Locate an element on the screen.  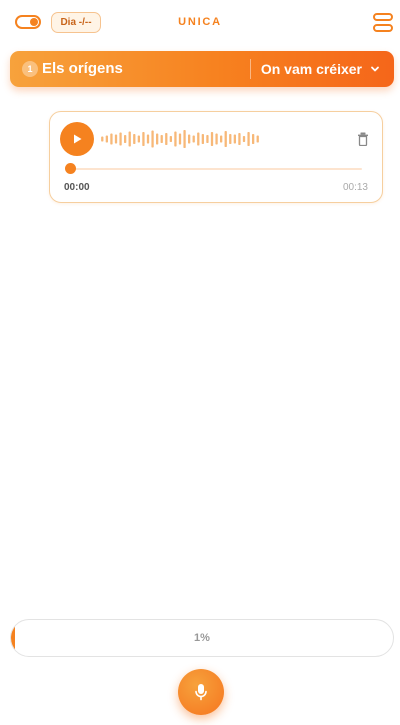
progress-bar: 1% is located at coordinates (202, 638).